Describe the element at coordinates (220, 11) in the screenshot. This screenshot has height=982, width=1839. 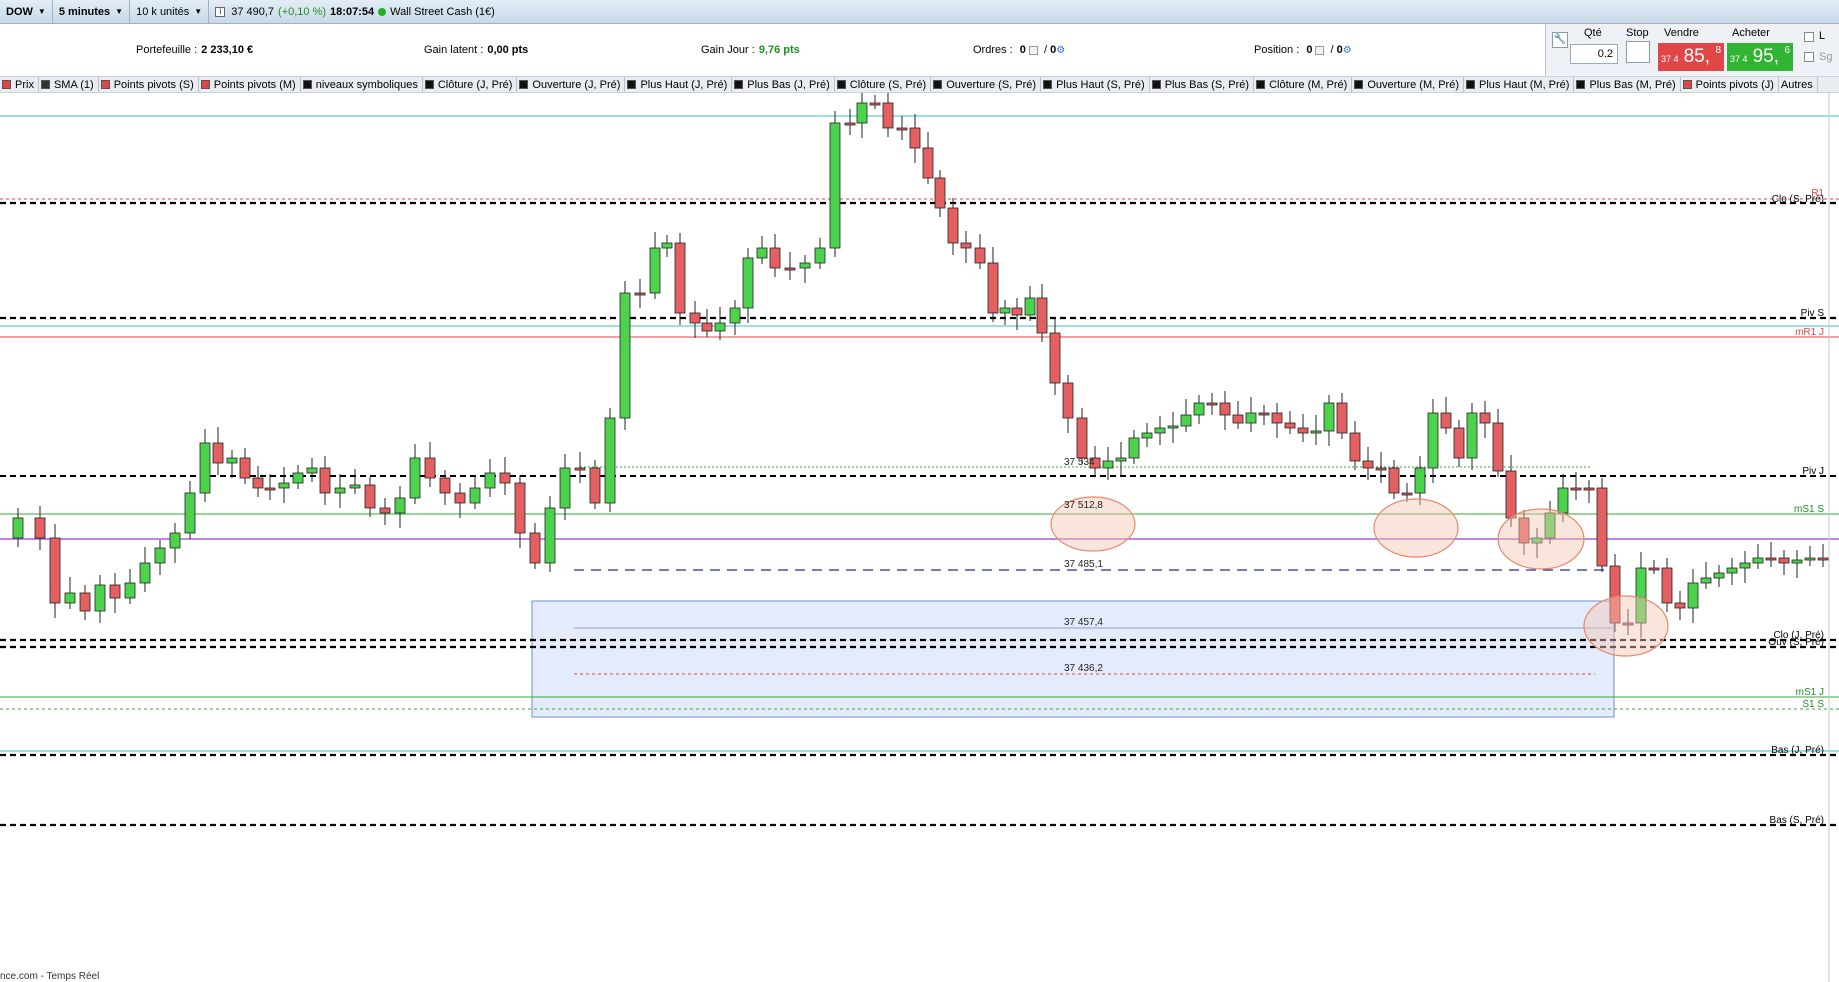
I see `info-icon: i` at that location.